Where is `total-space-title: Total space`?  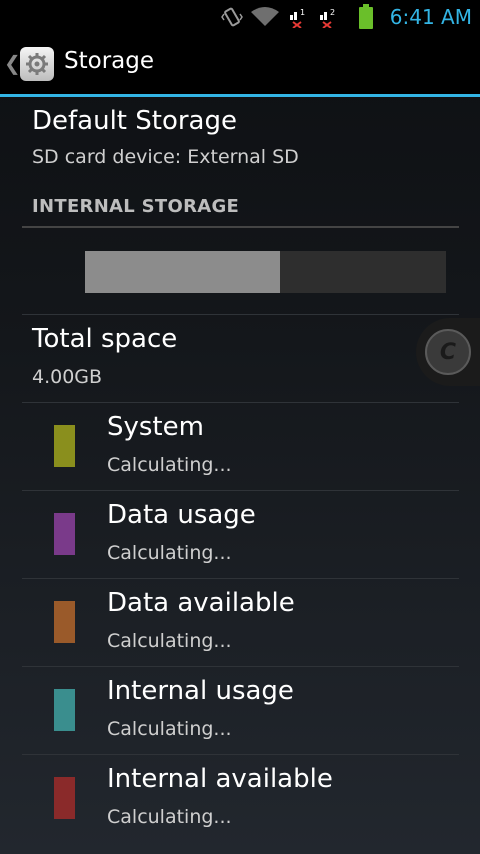 total-space-title: Total space is located at coordinates (105, 339).